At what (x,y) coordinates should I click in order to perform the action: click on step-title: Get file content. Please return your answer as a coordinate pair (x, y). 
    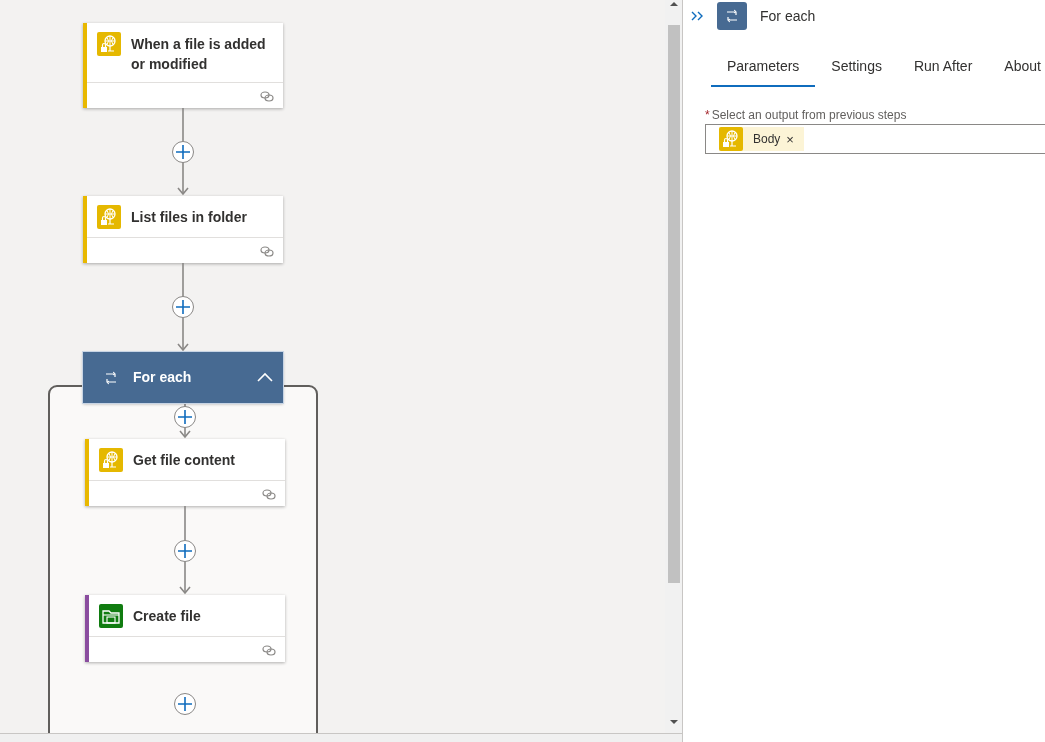
    Looking at the image, I should click on (184, 460).